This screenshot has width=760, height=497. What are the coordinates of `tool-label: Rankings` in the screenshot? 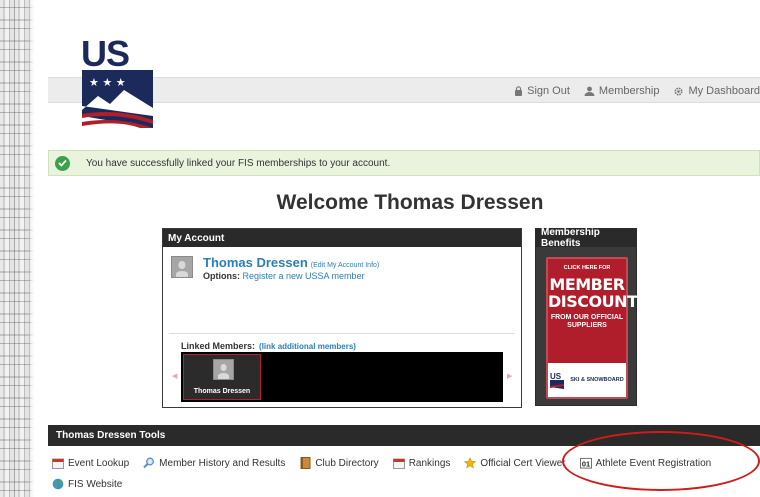 It's located at (429, 463).